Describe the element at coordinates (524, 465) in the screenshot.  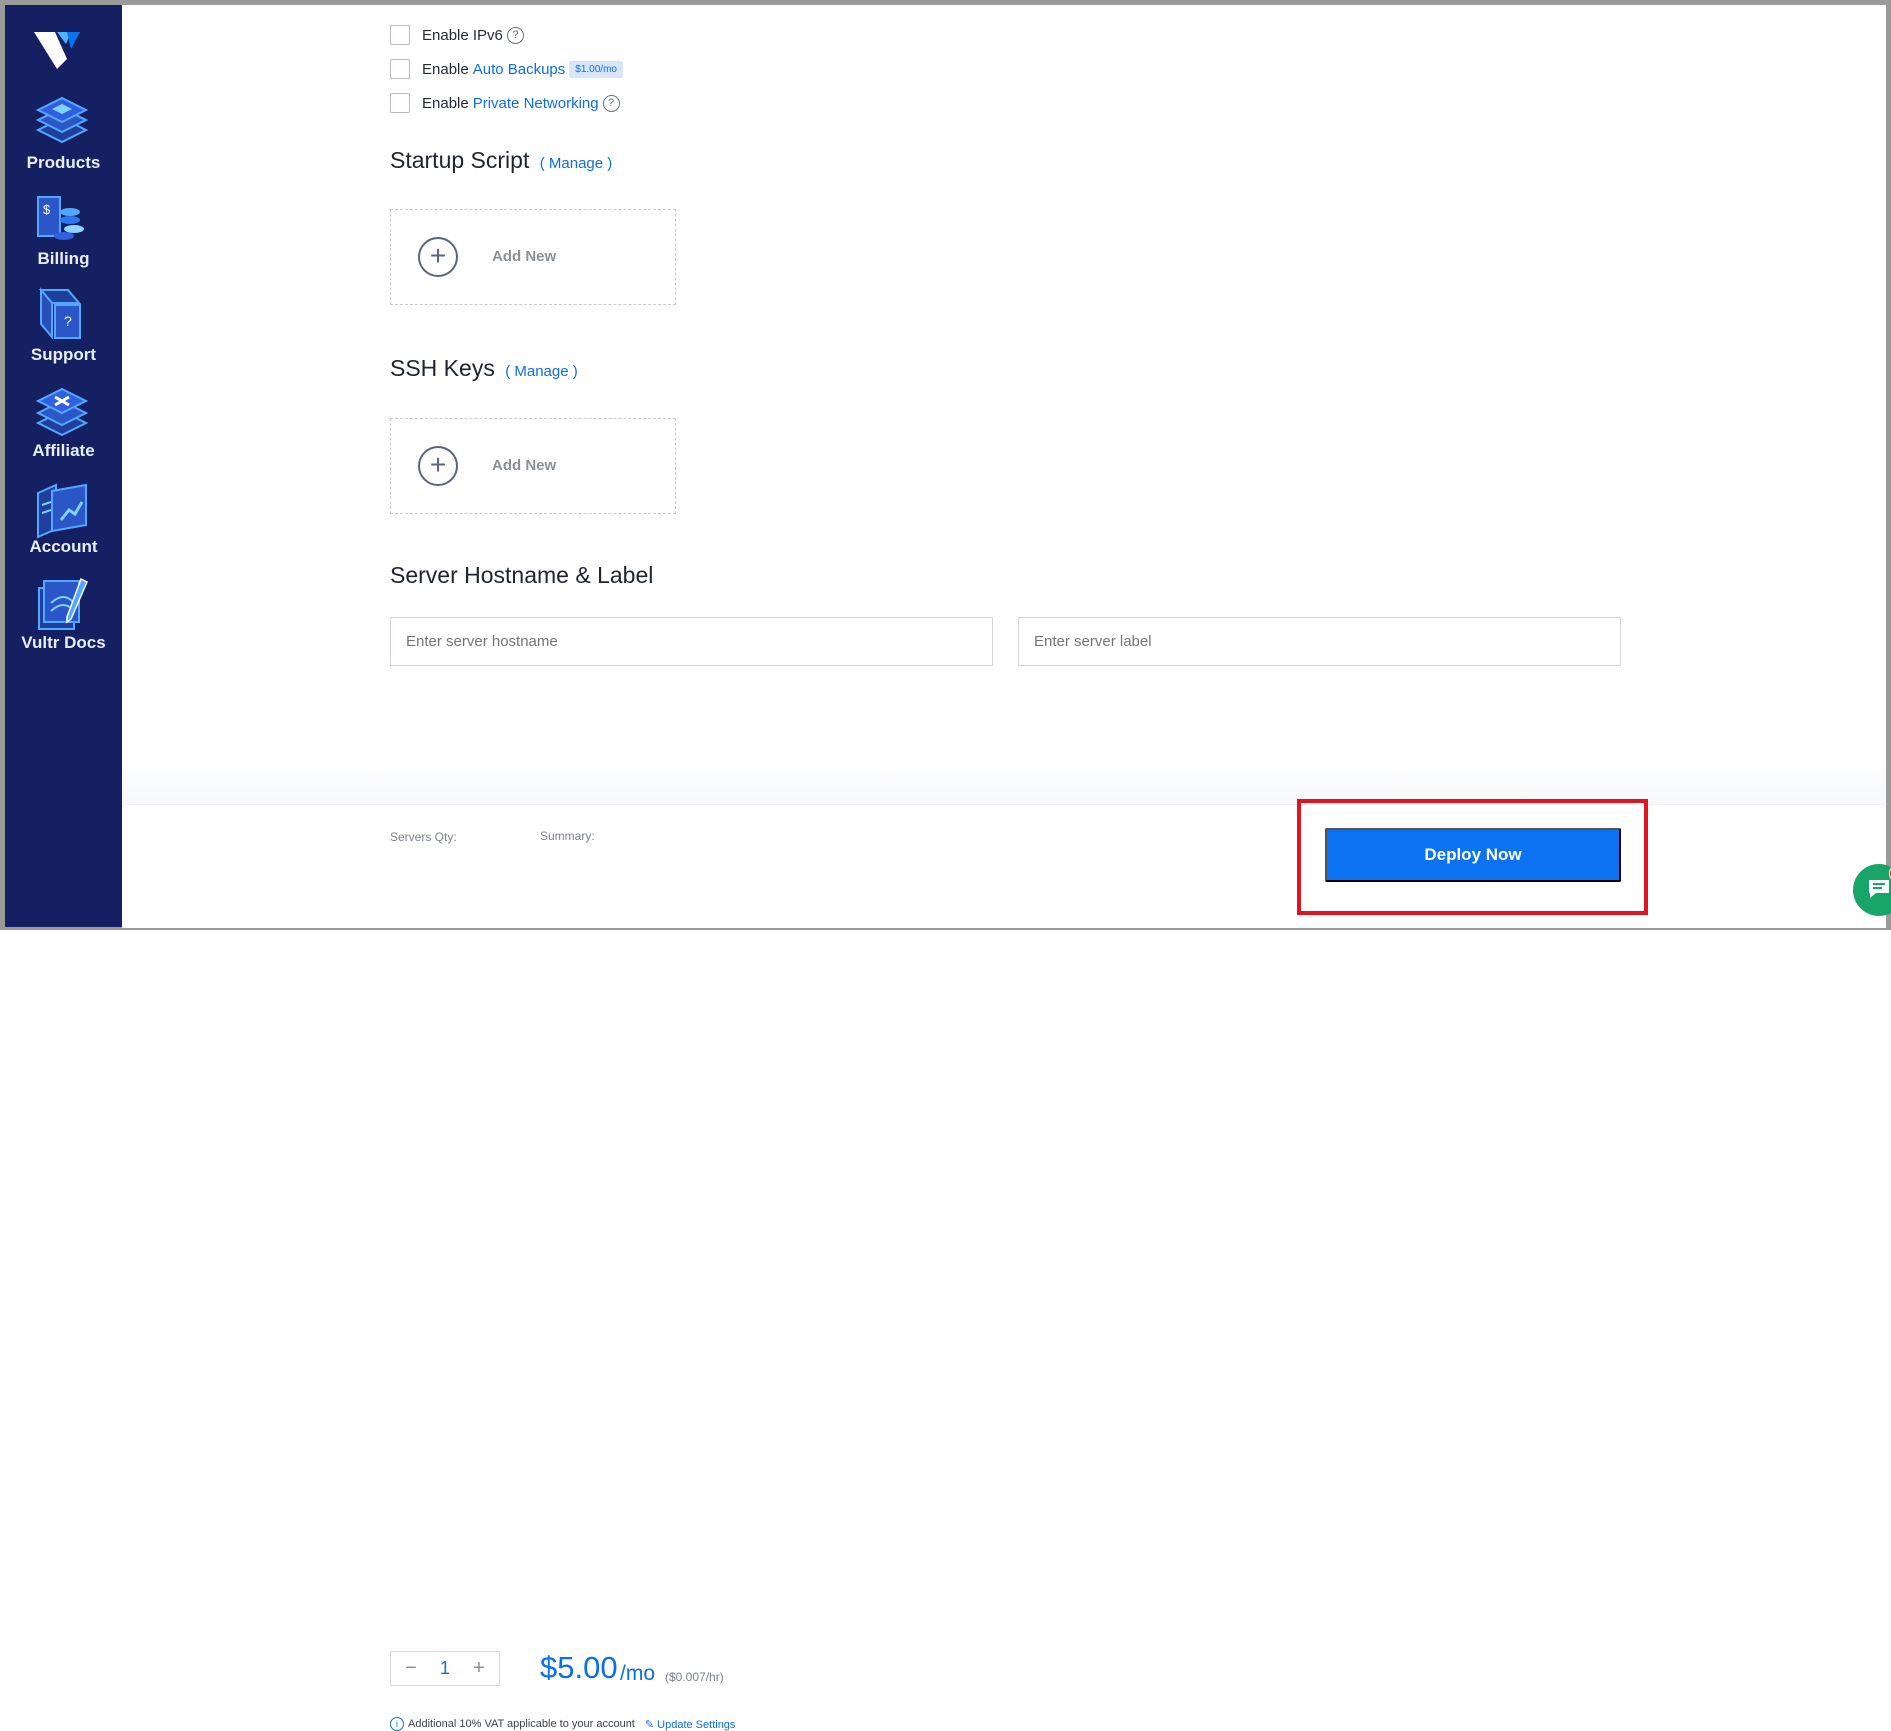
I see `add-ssh-key-label: Add New` at that location.